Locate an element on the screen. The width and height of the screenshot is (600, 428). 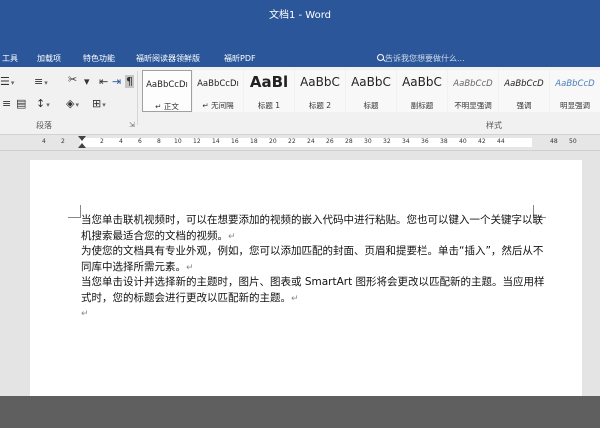
ruler-label: 38 is located at coordinates (444, 141).